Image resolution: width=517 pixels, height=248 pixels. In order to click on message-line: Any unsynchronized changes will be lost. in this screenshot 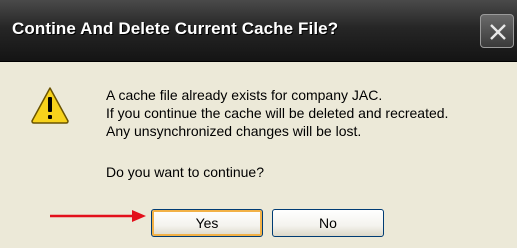, I will do `click(234, 131)`.